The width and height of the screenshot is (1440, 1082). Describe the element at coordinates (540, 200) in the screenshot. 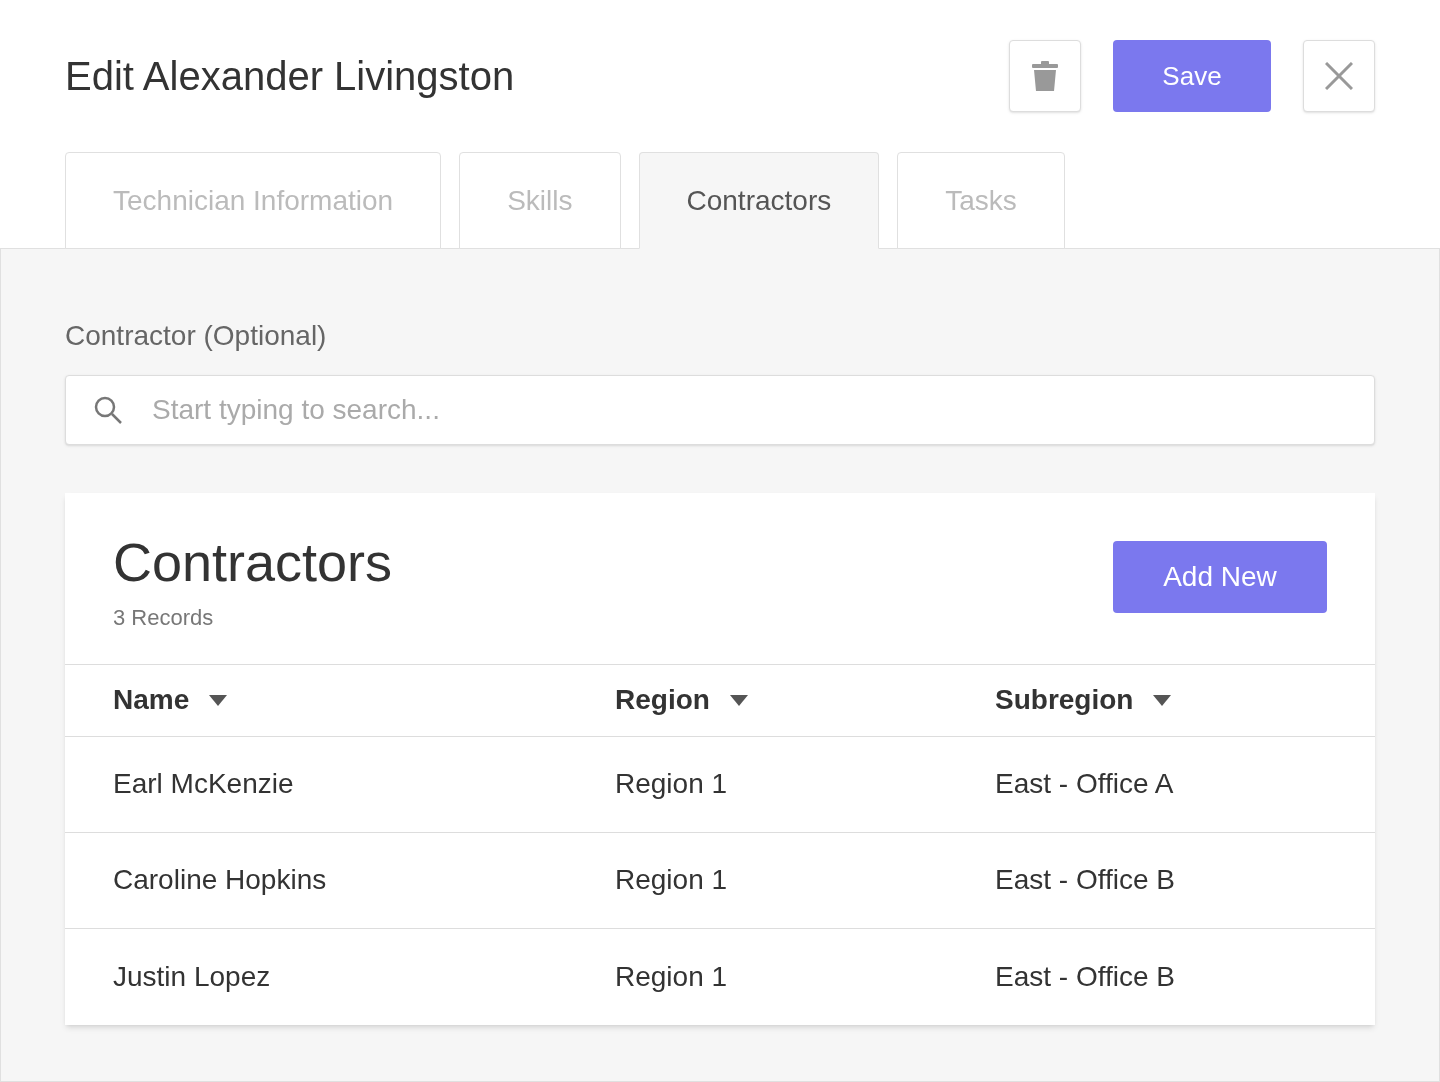

I see `tab: Skills` at that location.